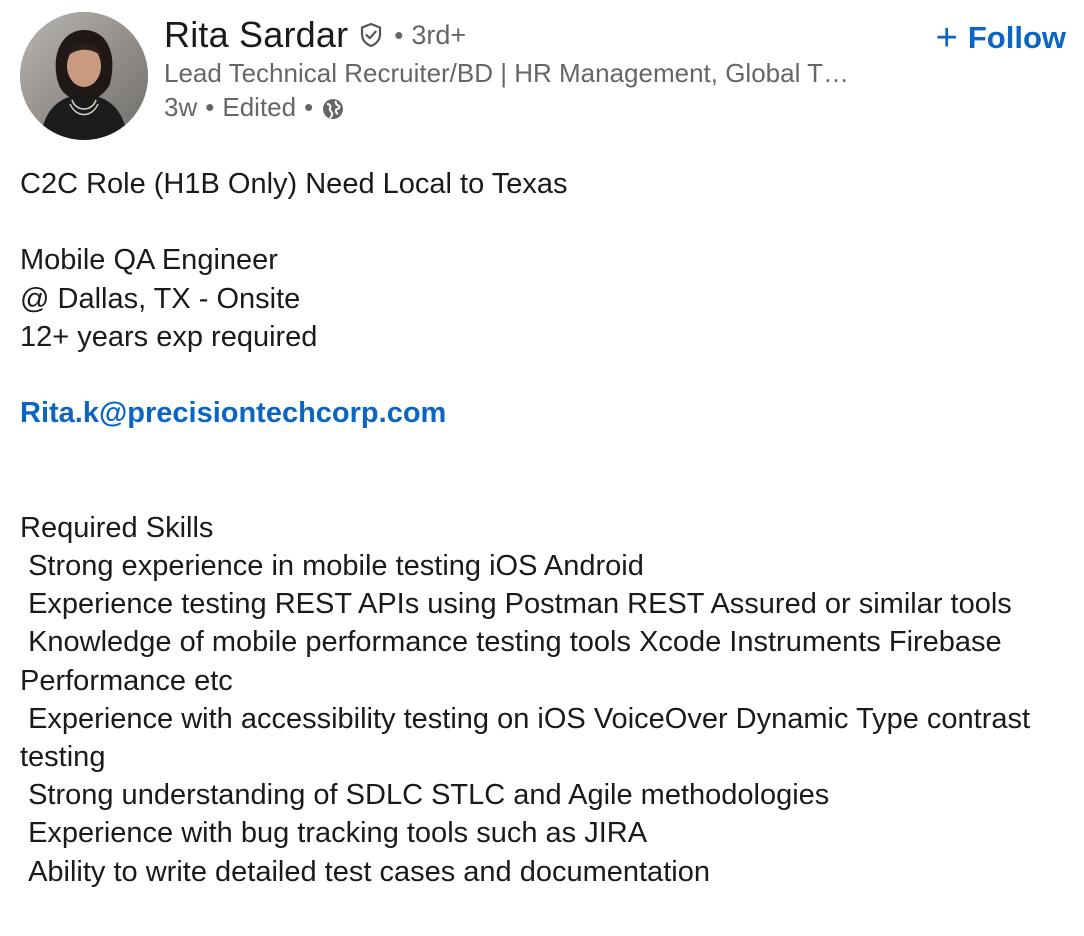  What do you see at coordinates (946, 38) in the screenshot?
I see `plus-icon: +` at bounding box center [946, 38].